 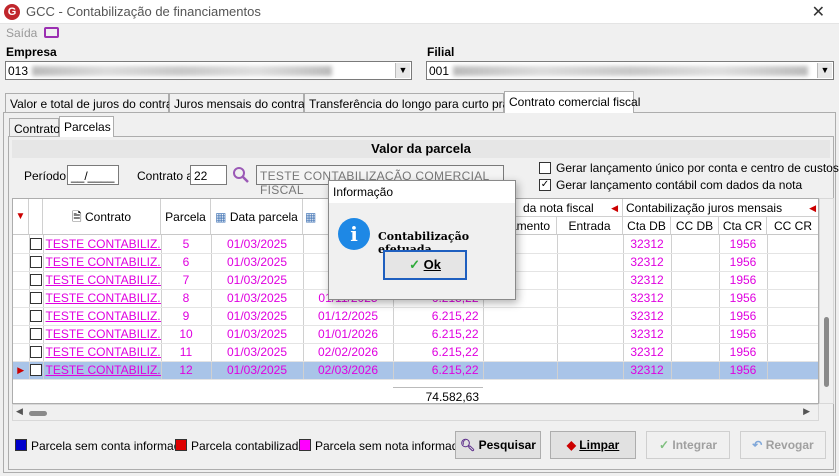 What do you see at coordinates (545, 168) in the screenshot?
I see `opt1-checkbox` at bounding box center [545, 168].